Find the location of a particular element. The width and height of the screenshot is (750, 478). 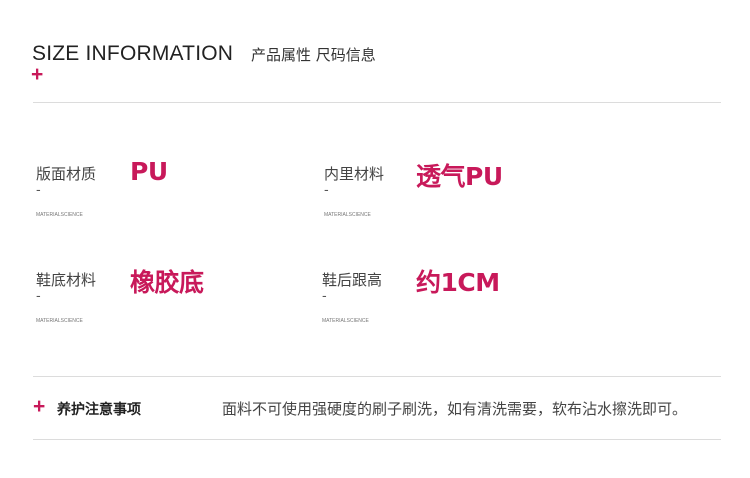

attribute-value: 约1CM is located at coordinates (458, 282).